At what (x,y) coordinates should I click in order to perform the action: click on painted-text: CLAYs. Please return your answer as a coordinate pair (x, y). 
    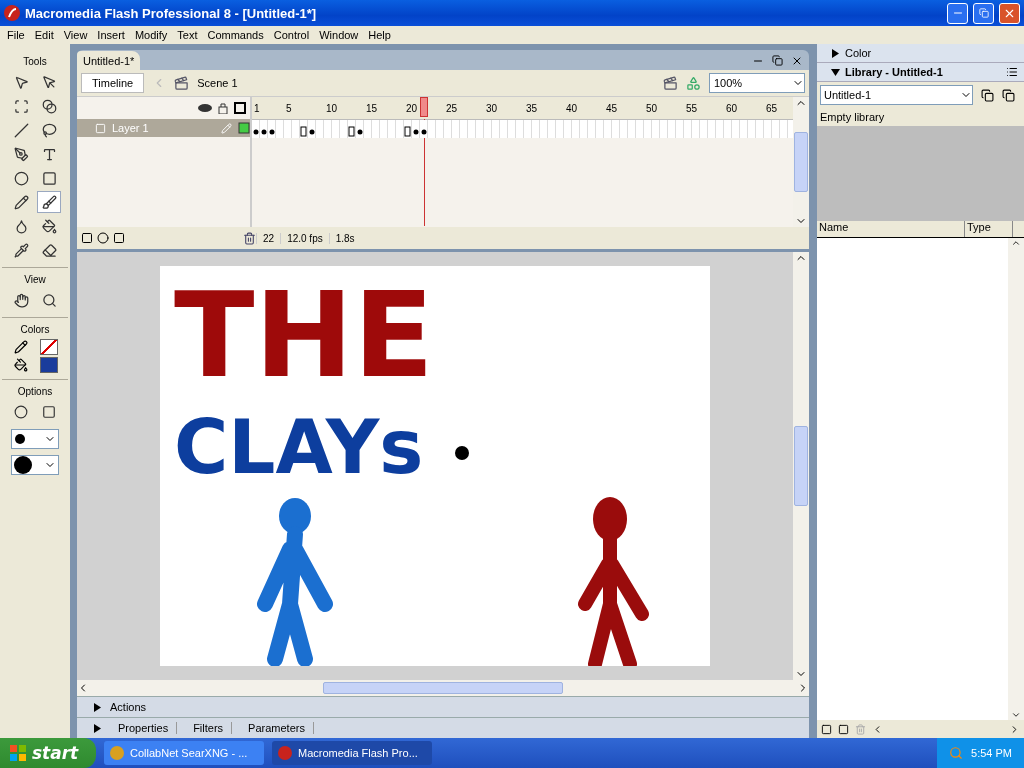
    Looking at the image, I should click on (299, 447).